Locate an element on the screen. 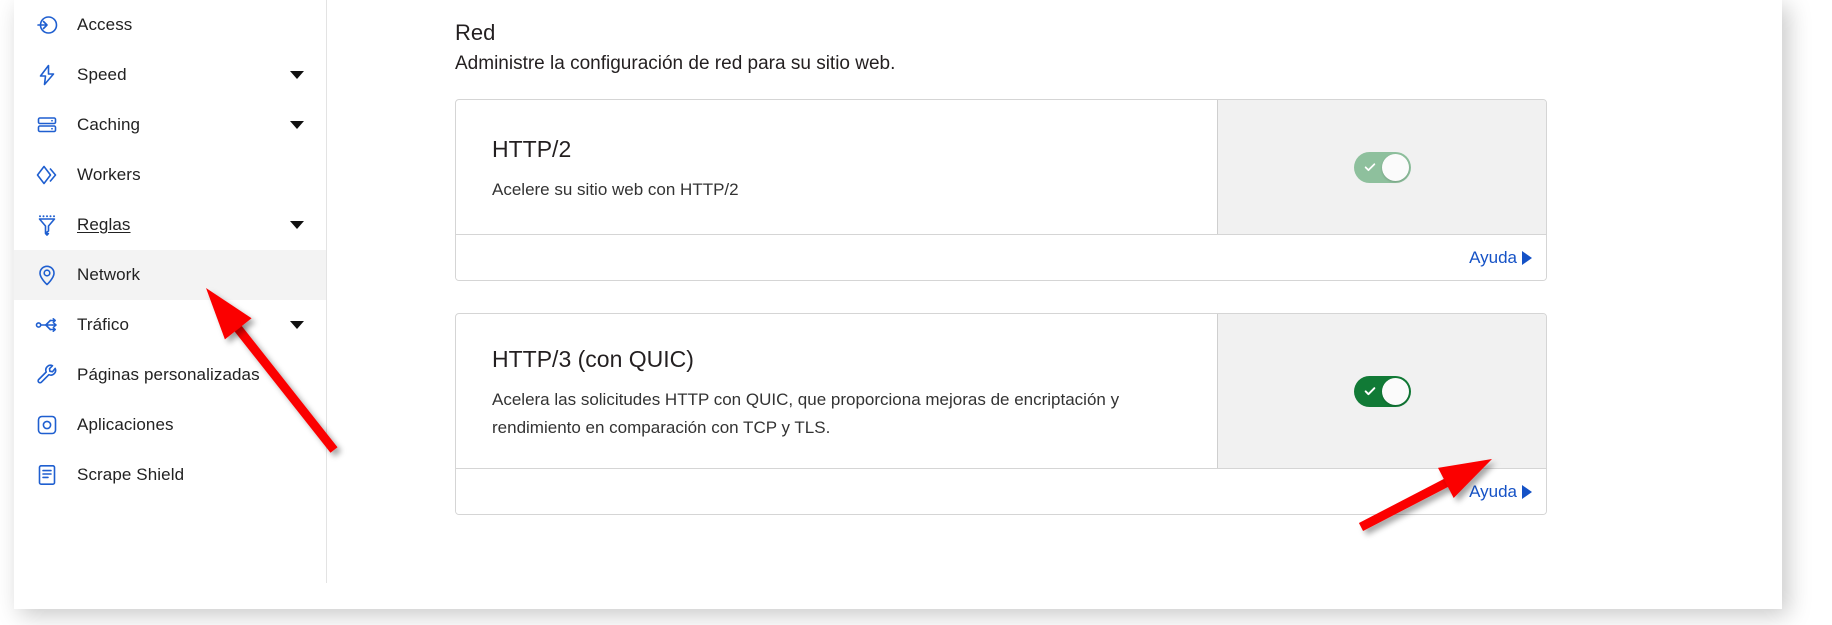 The image size is (1832, 625). wrench-icon is located at coordinates (47, 375).